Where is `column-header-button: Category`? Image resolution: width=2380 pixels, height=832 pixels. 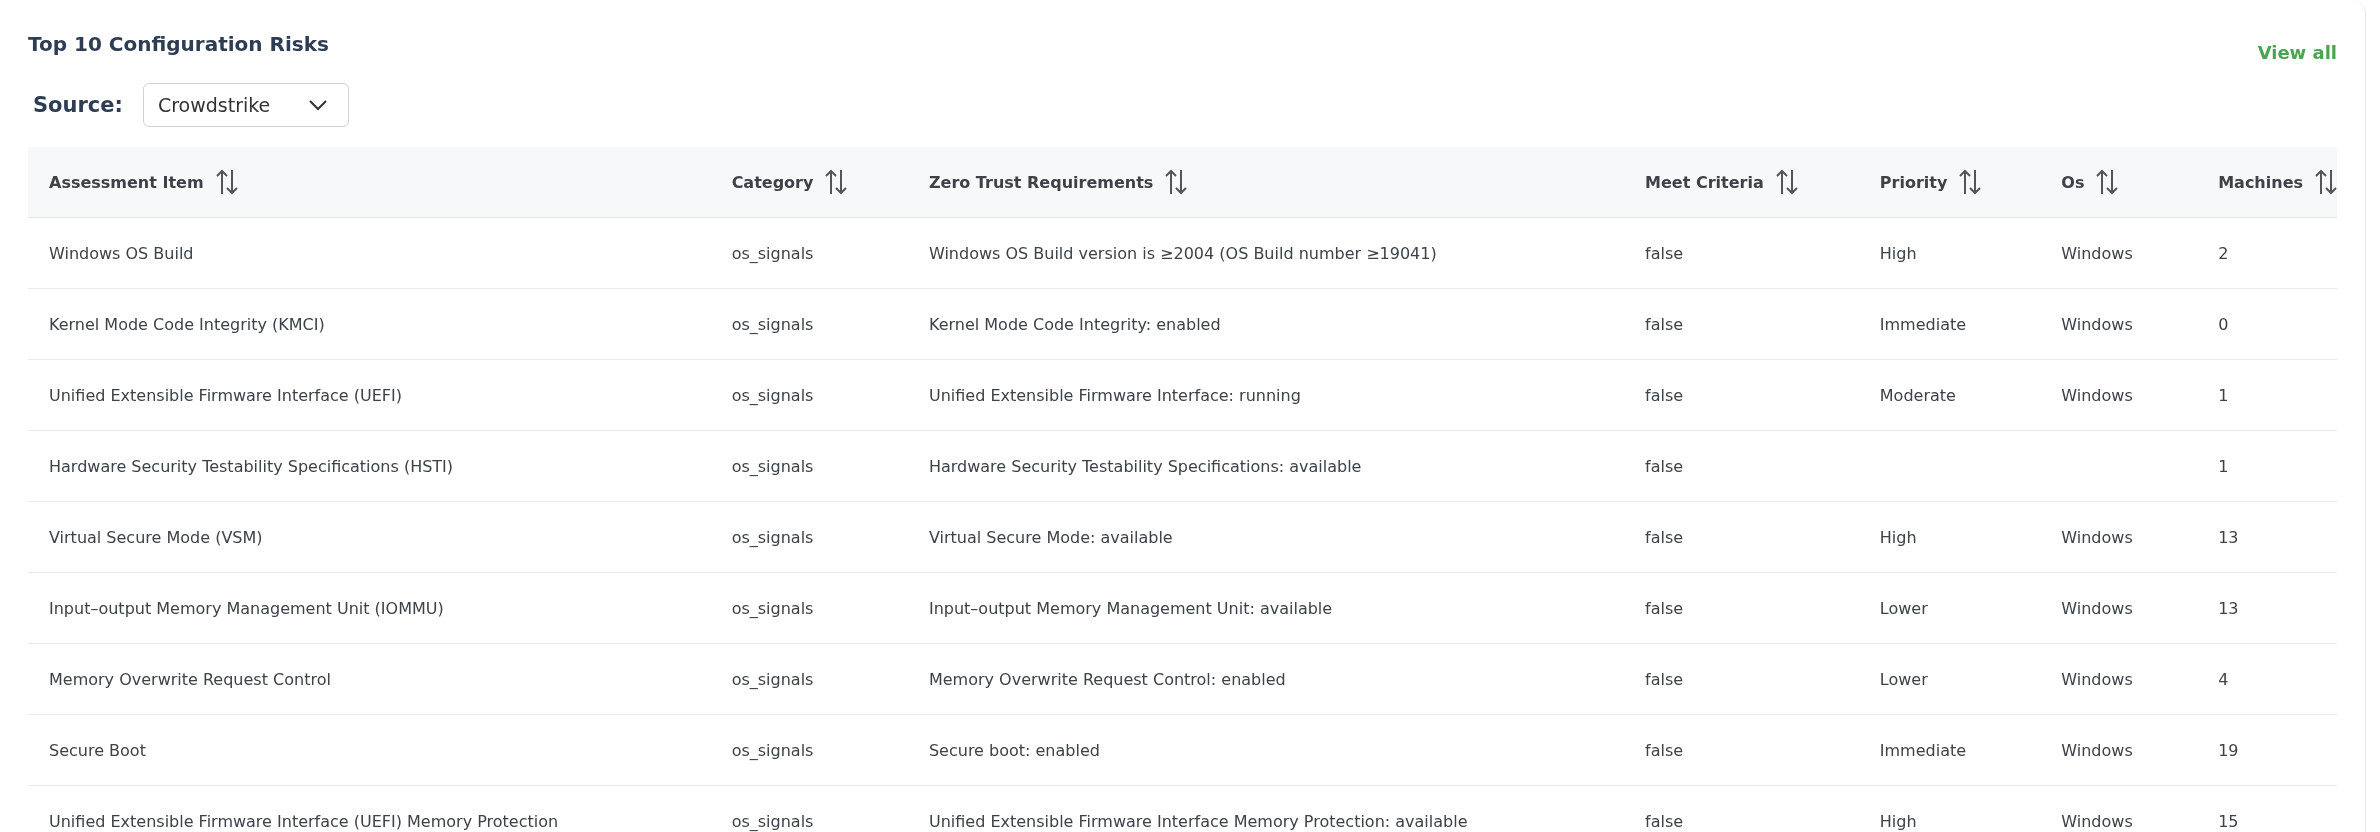
column-header-button: Category is located at coordinates (789, 182).